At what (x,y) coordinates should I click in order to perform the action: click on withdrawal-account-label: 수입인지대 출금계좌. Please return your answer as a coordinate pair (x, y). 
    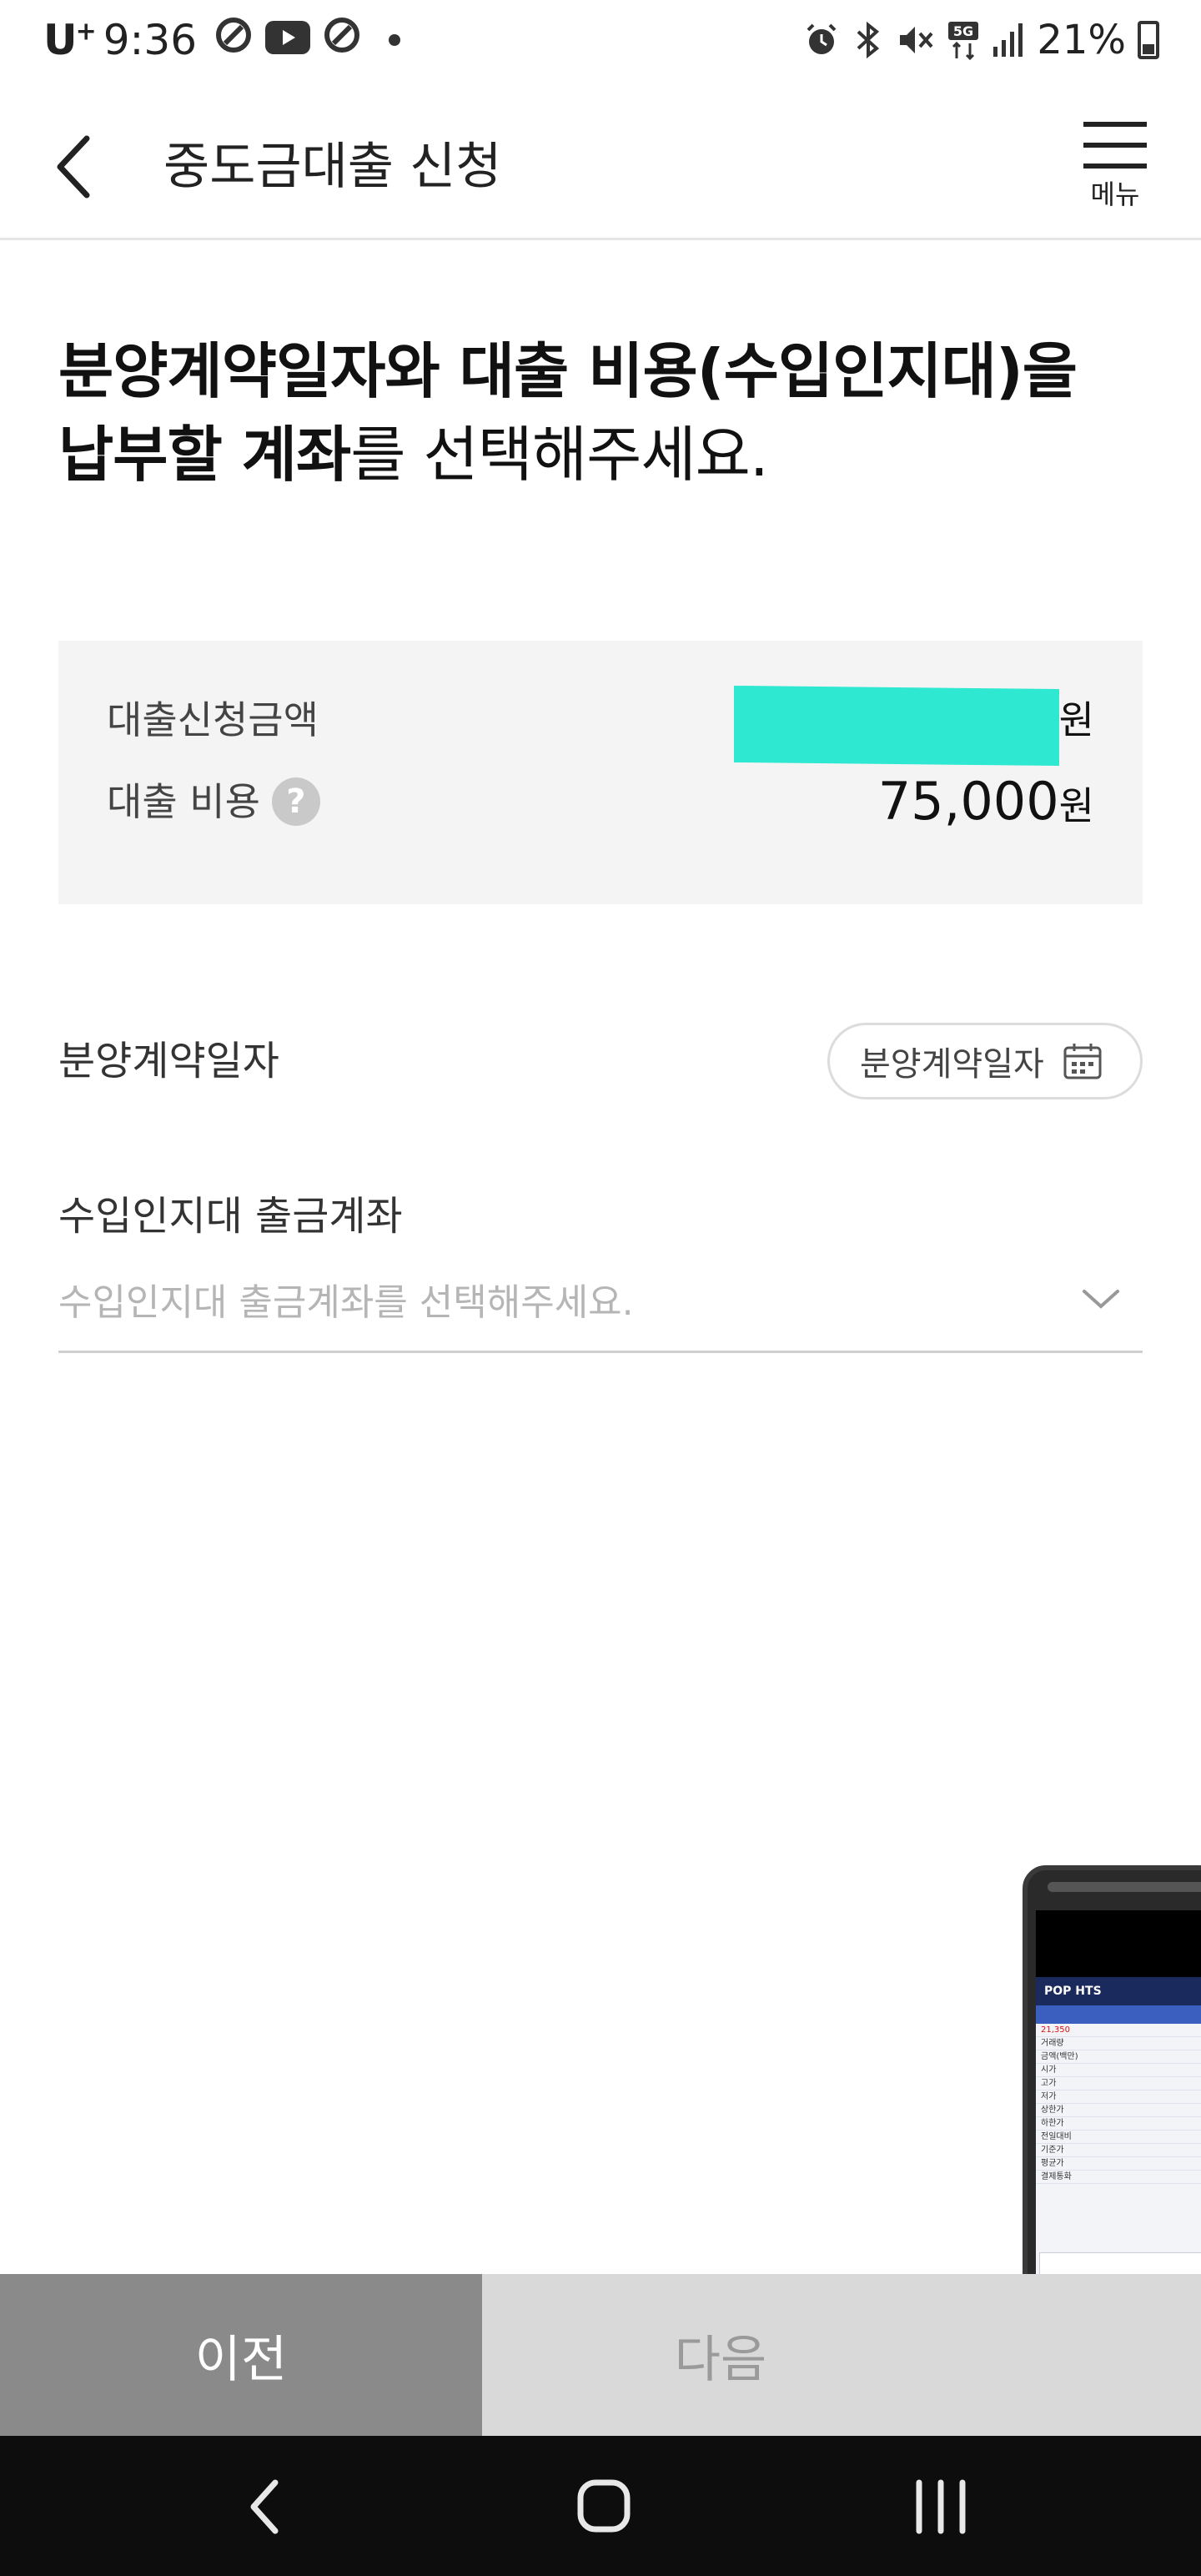
    Looking at the image, I should click on (230, 1216).